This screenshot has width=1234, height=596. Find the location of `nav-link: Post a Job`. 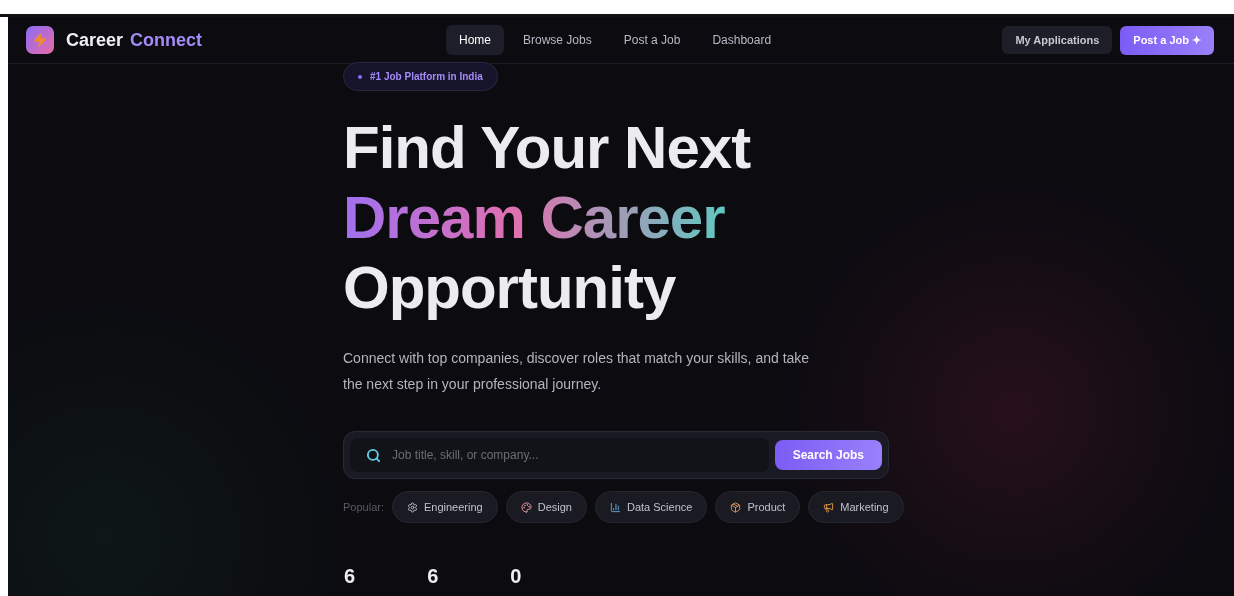

nav-link: Post a Job is located at coordinates (652, 40).